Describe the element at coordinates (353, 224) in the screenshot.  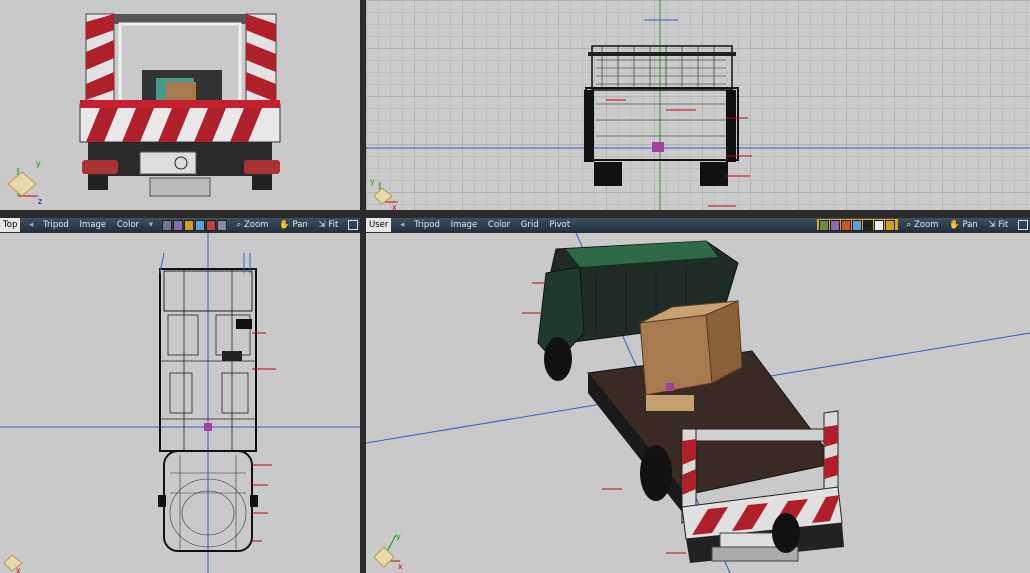
I see `maximize-icon` at that location.